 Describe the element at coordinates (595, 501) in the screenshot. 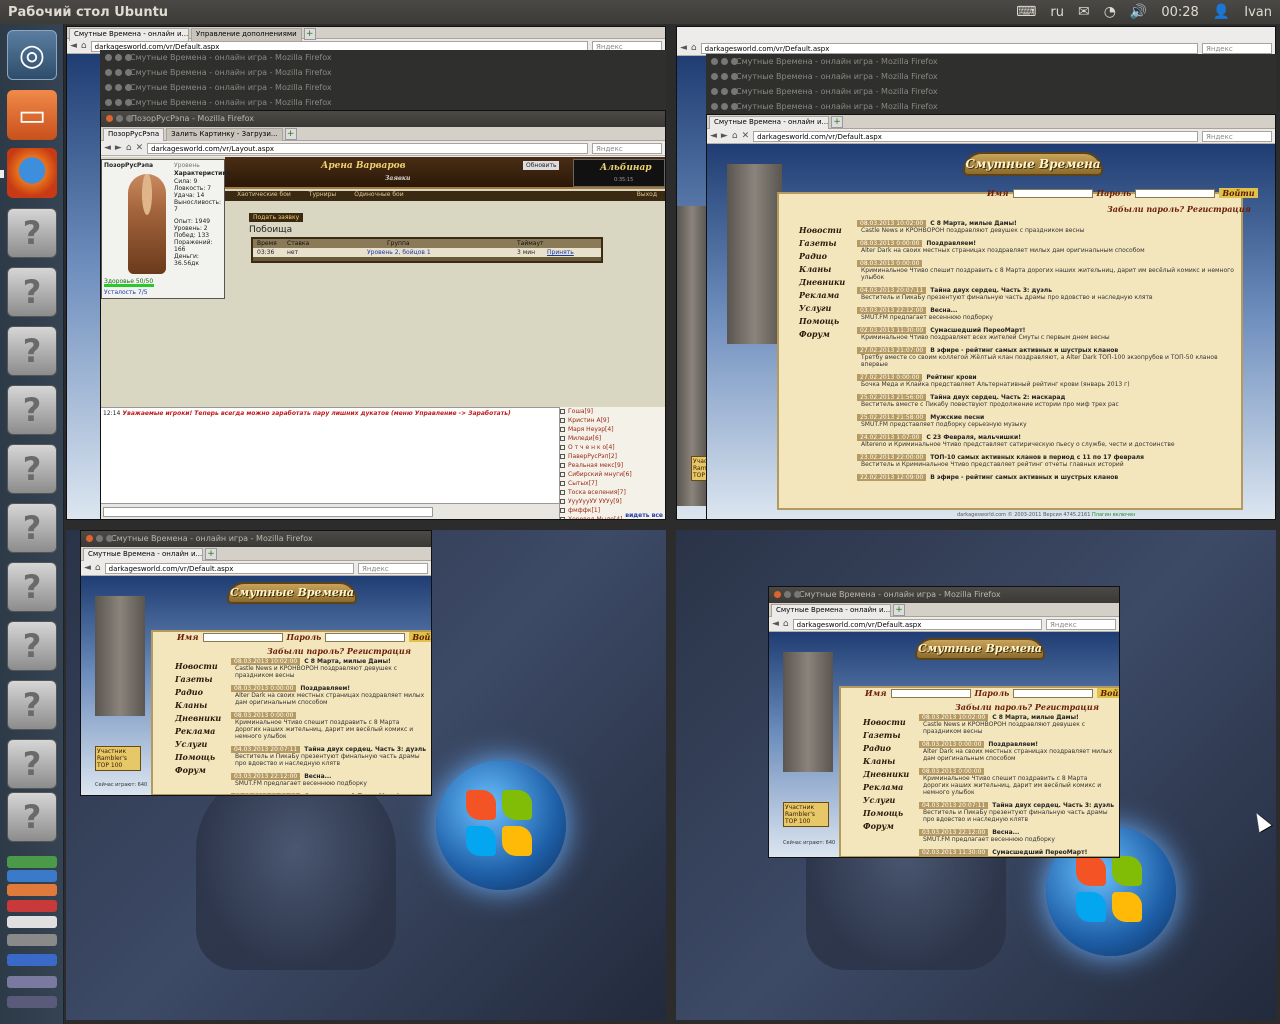

I see `user-name: УууУууУУ УУУу[9]` at that location.